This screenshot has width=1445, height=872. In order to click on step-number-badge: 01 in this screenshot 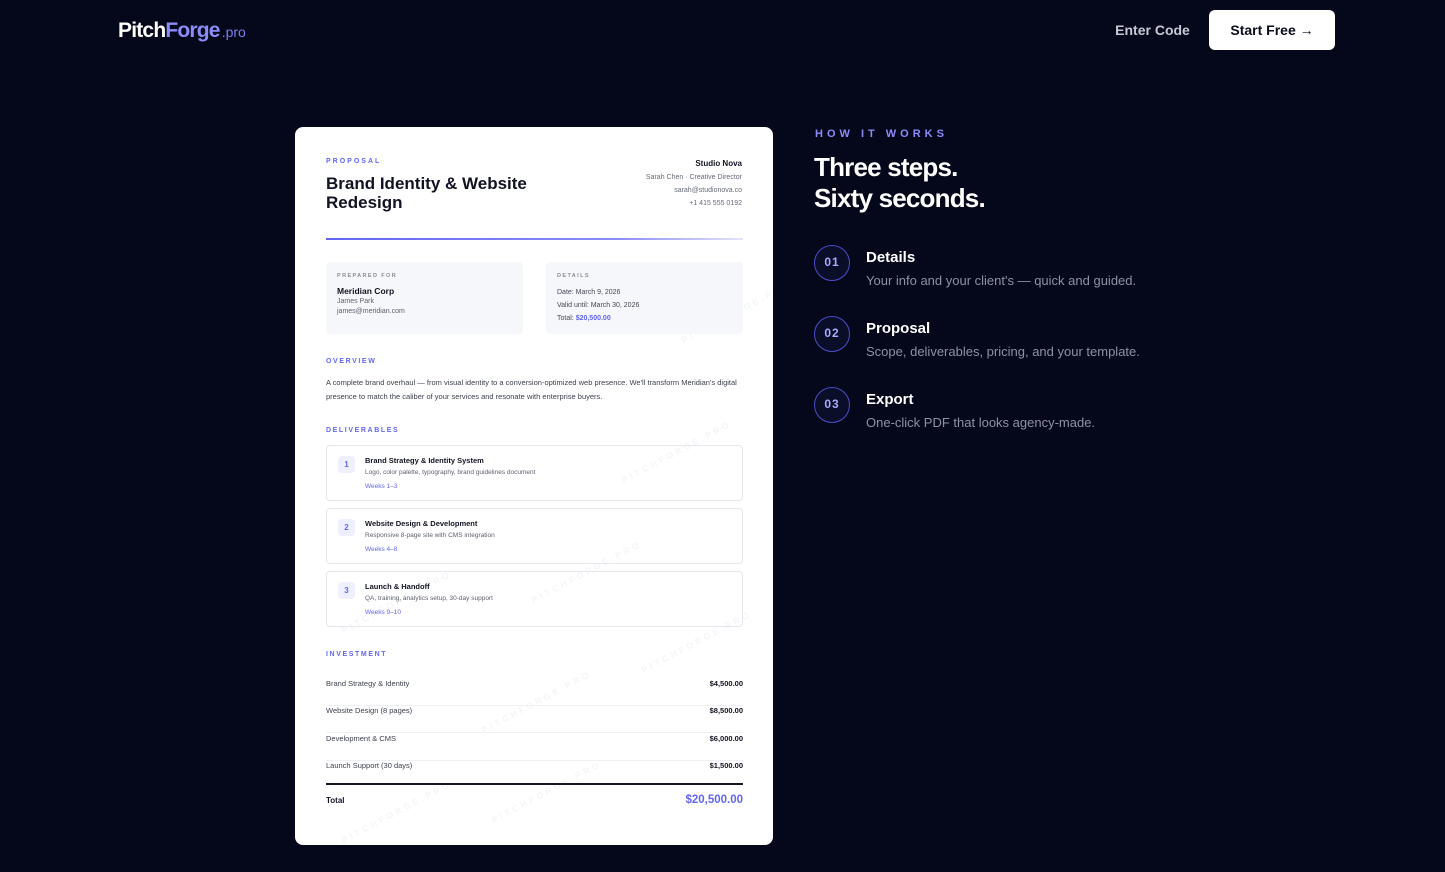, I will do `click(832, 263)`.